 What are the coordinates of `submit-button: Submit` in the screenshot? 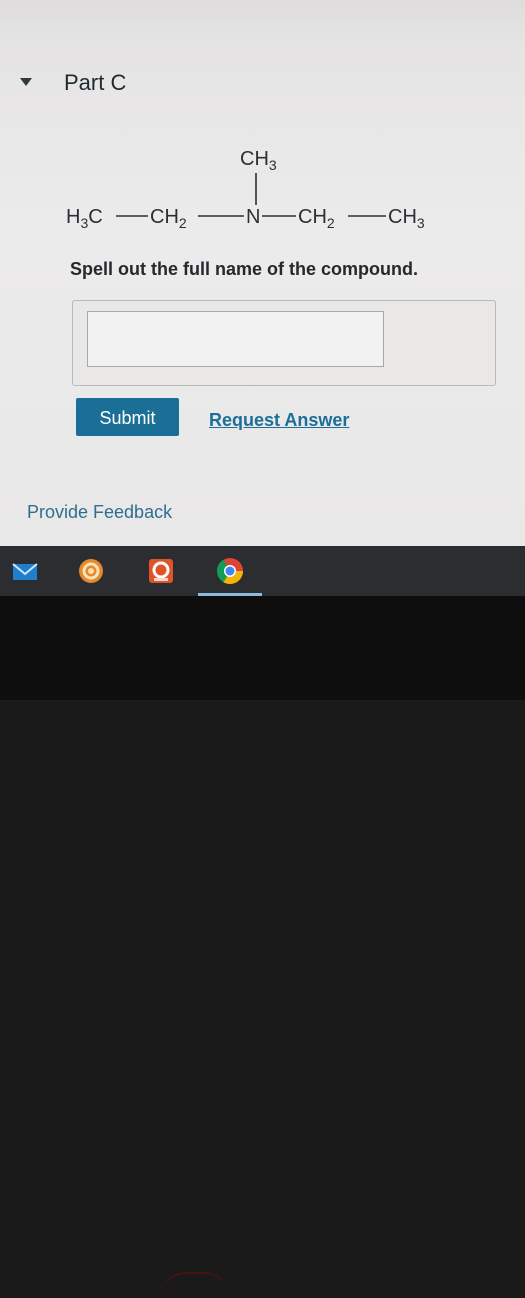 It's located at (127, 417).